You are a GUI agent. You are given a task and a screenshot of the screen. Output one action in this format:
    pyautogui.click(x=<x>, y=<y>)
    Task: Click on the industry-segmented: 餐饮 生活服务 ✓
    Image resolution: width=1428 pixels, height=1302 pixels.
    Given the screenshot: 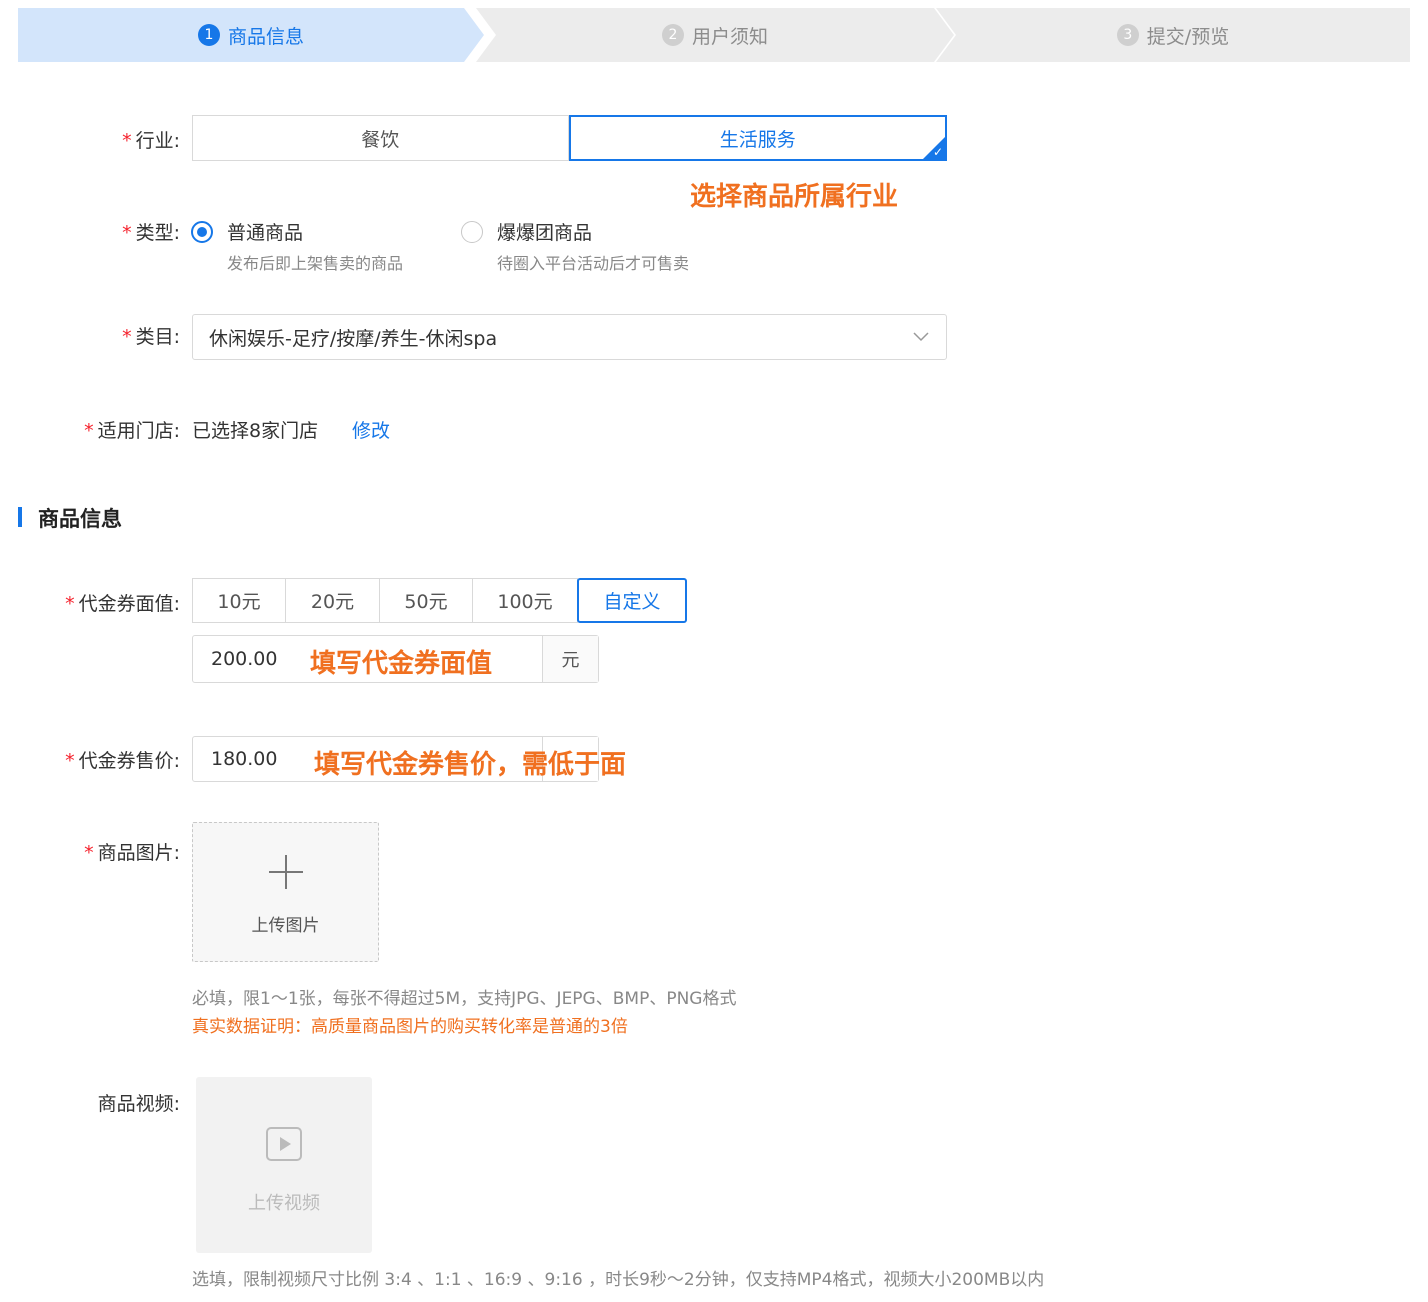 What is the action you would take?
    pyautogui.click(x=569, y=138)
    